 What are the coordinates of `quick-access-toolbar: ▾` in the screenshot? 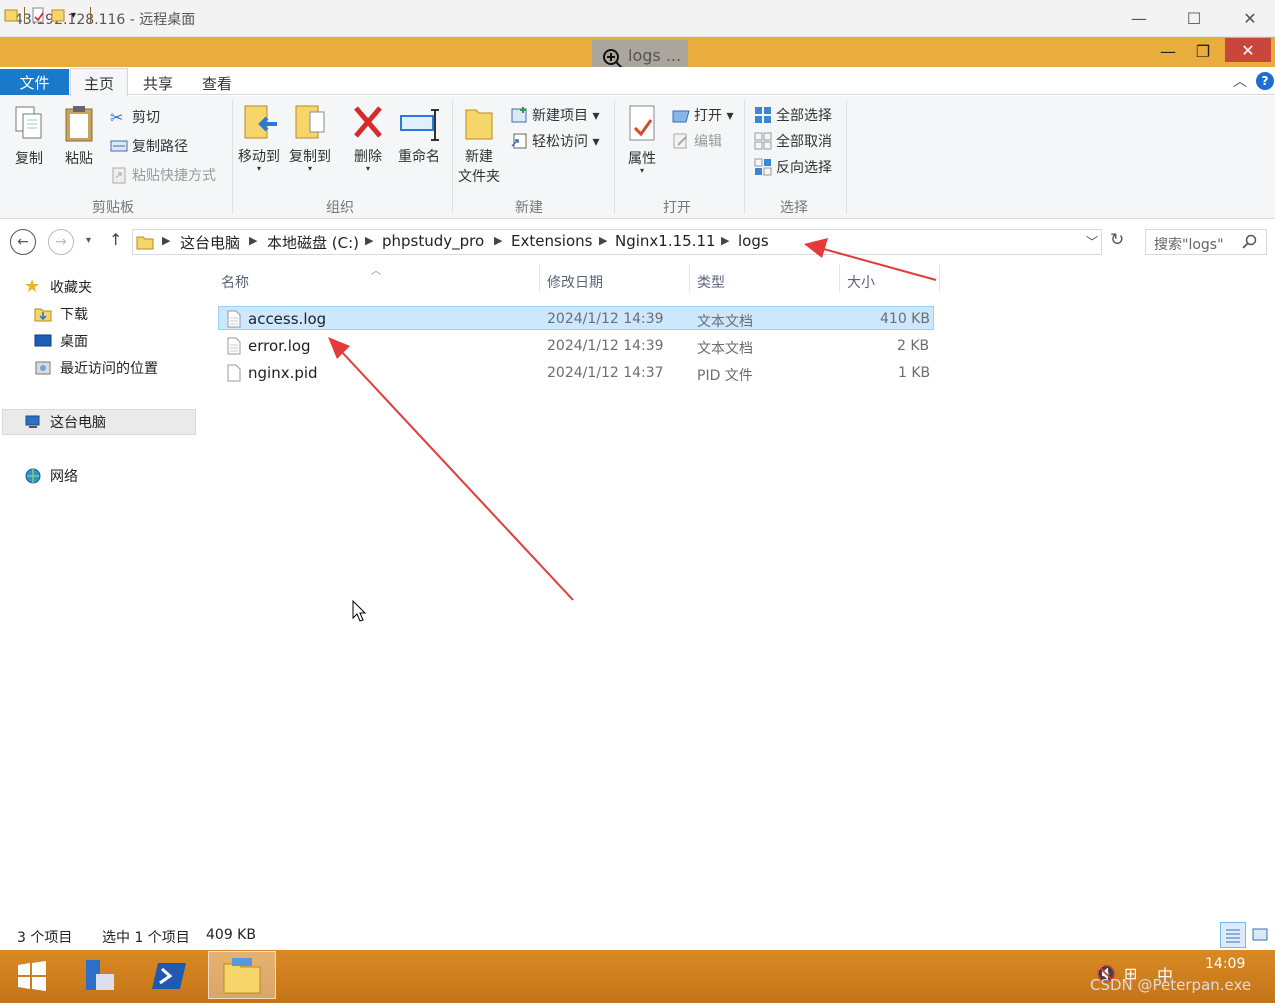 It's located at (48, 15).